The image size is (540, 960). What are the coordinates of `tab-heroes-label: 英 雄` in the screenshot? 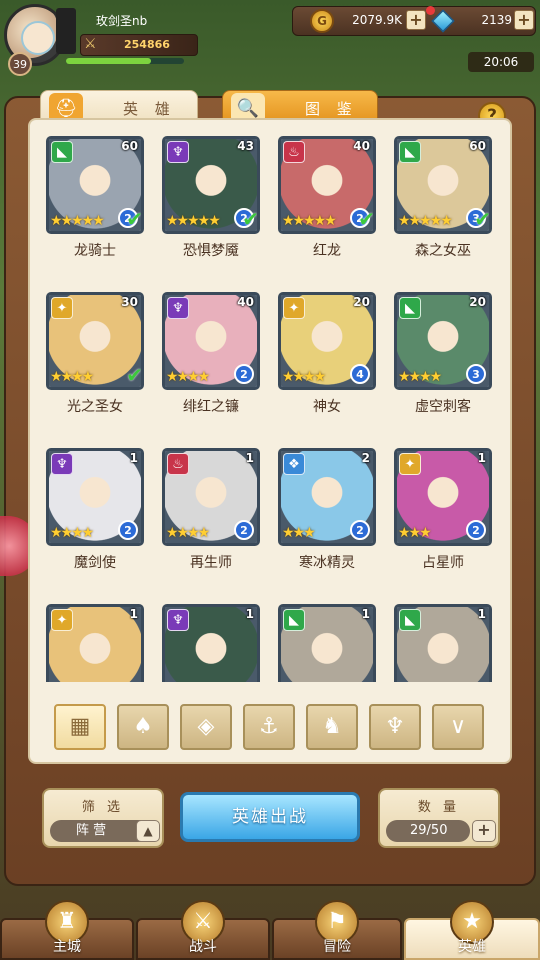 It's located at (149, 108).